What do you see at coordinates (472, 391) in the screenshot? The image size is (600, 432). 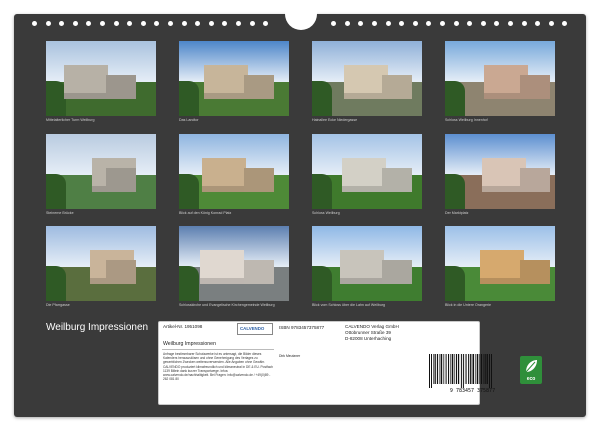 I see `barcode-number: 9 783457 375877` at bounding box center [472, 391].